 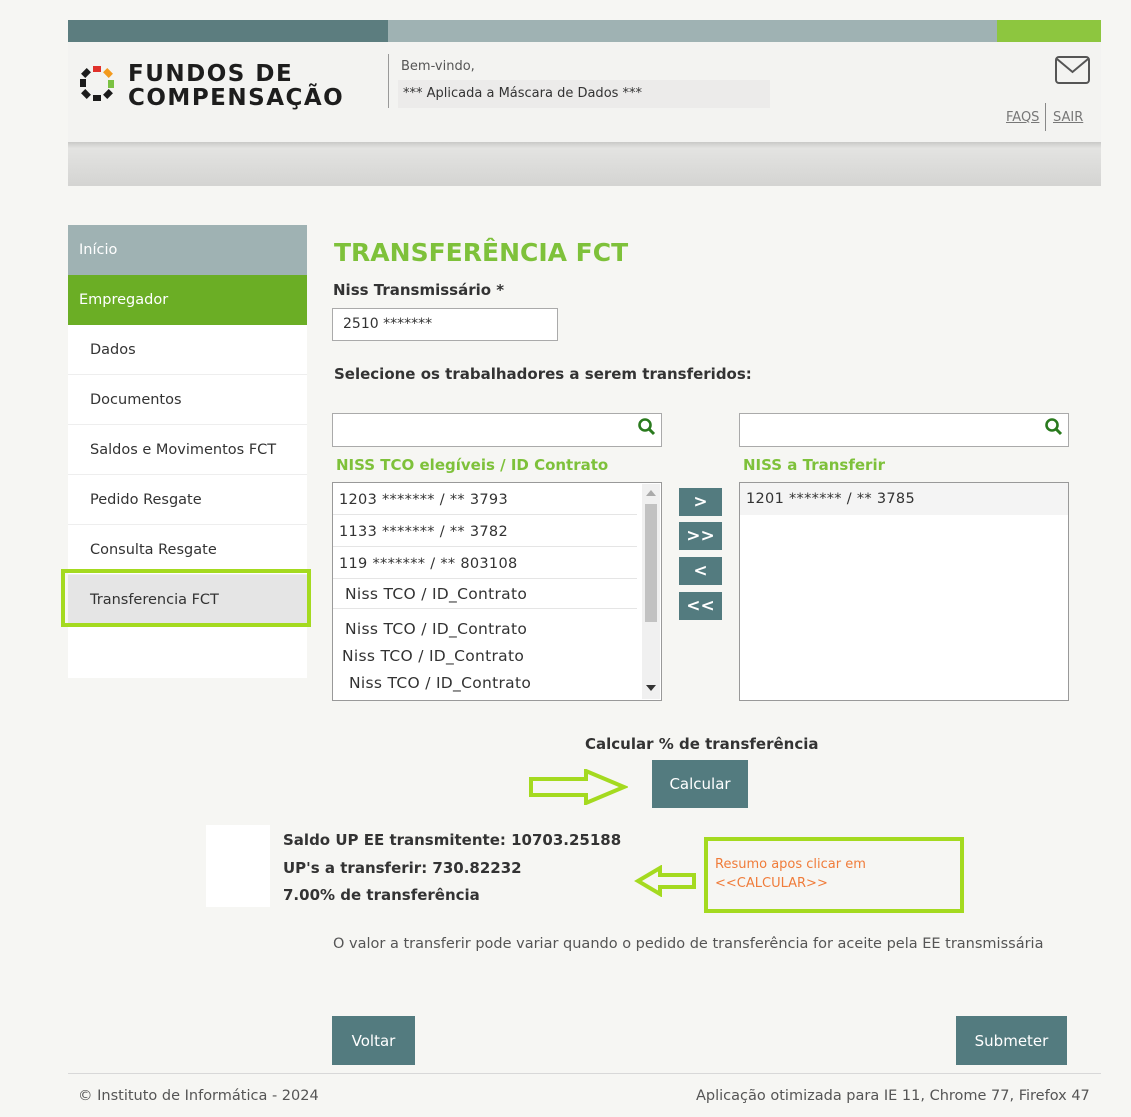 I want to click on move-all-left-button: <<, so click(x=700, y=606).